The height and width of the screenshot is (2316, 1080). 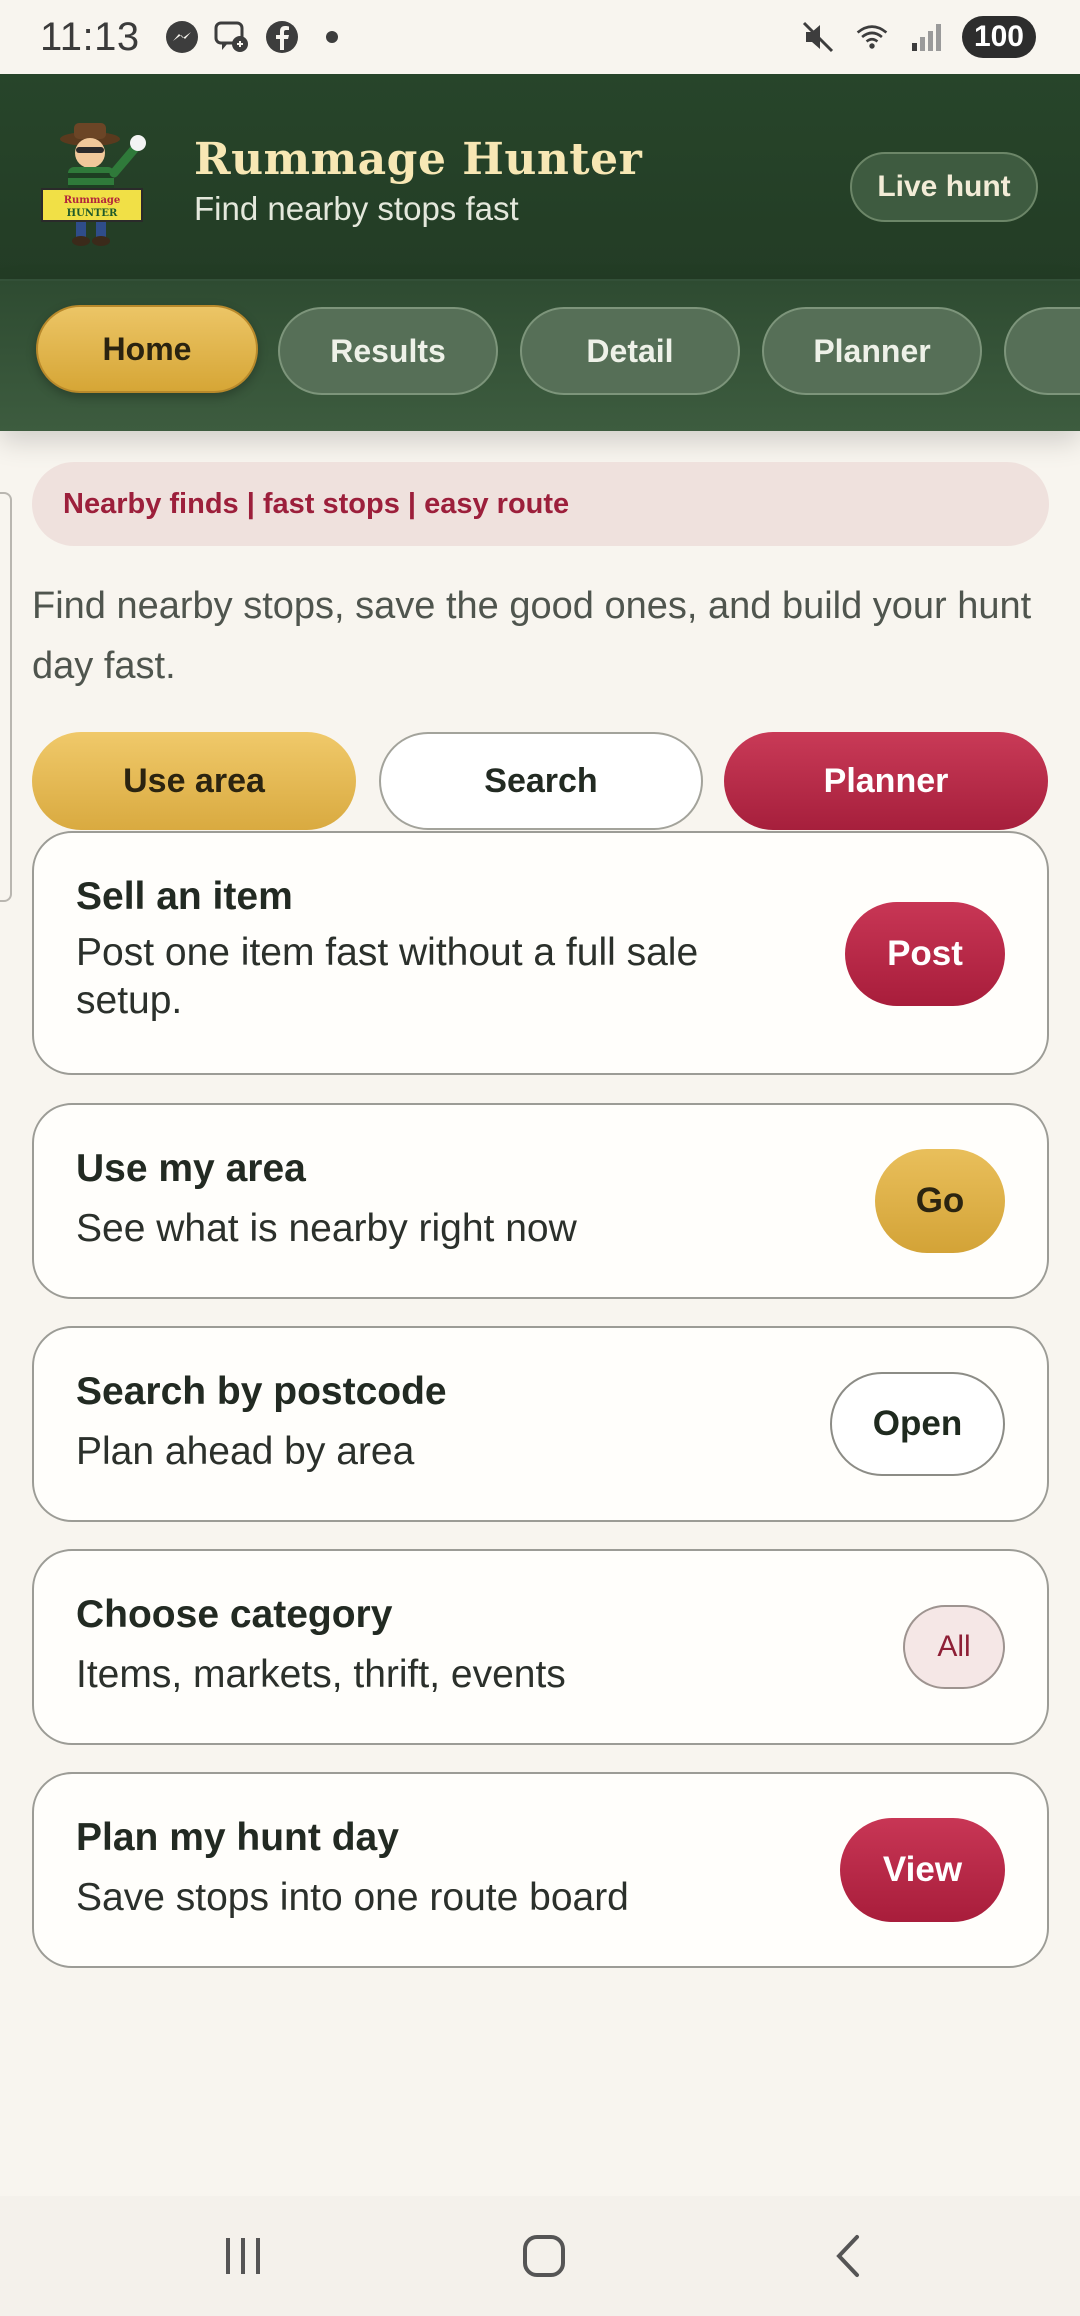 What do you see at coordinates (388, 351) in the screenshot?
I see `tab-results: Results` at bounding box center [388, 351].